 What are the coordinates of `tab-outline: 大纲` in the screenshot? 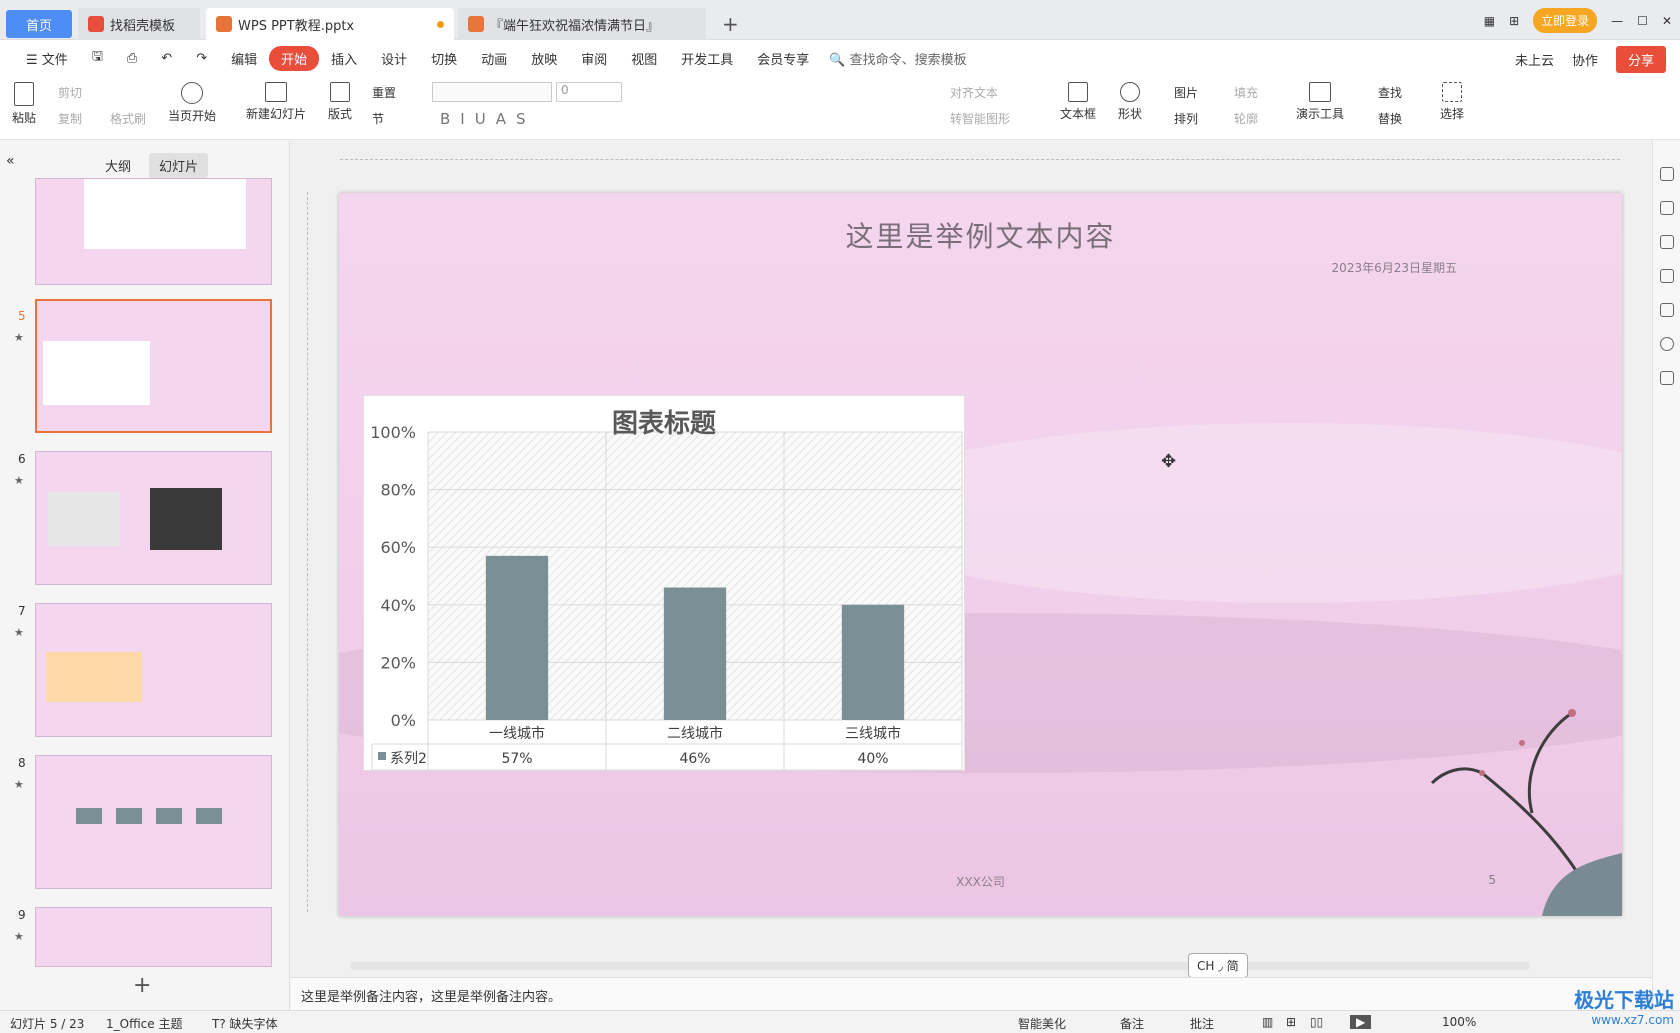 It's located at (118, 165).